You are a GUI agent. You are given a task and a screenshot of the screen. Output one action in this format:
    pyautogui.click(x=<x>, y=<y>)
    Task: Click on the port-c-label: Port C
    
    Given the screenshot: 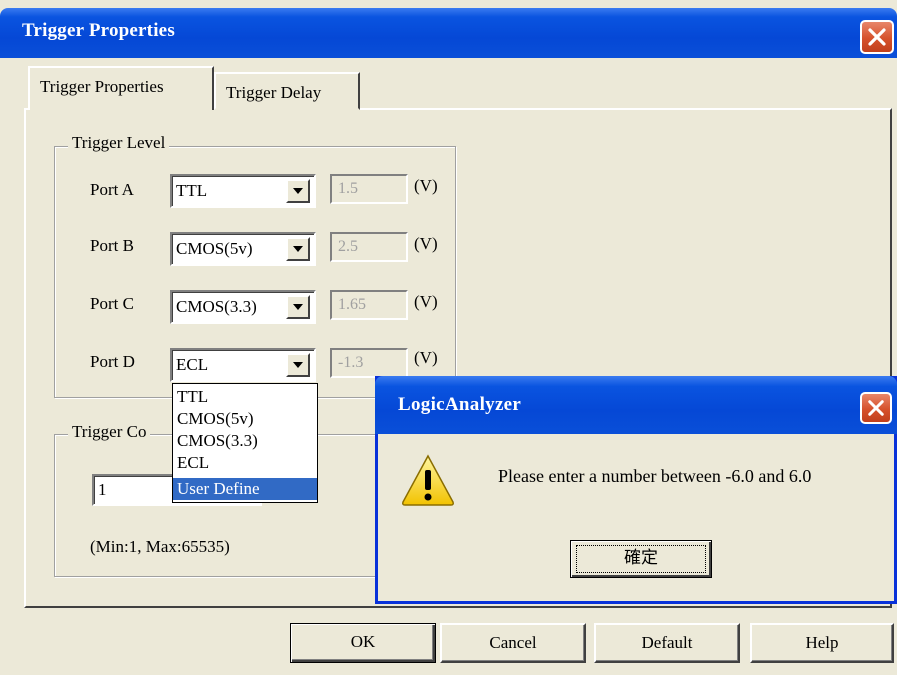 What is the action you would take?
    pyautogui.click(x=112, y=303)
    